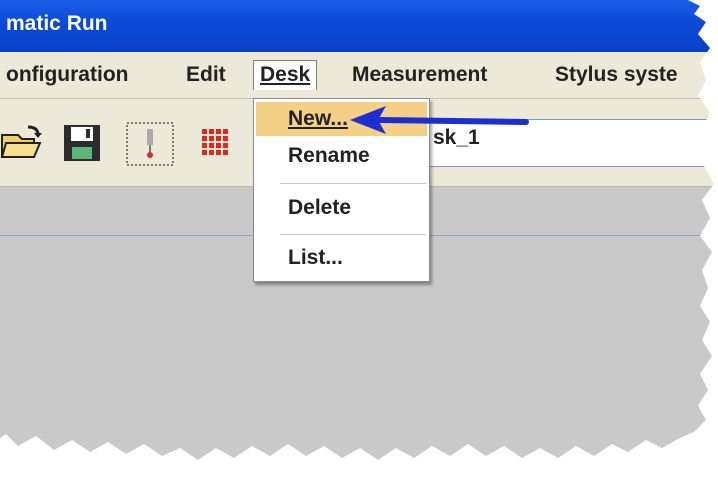 This screenshot has height=486, width=718. What do you see at coordinates (216, 143) in the screenshot?
I see `grid-dots-icon` at bounding box center [216, 143].